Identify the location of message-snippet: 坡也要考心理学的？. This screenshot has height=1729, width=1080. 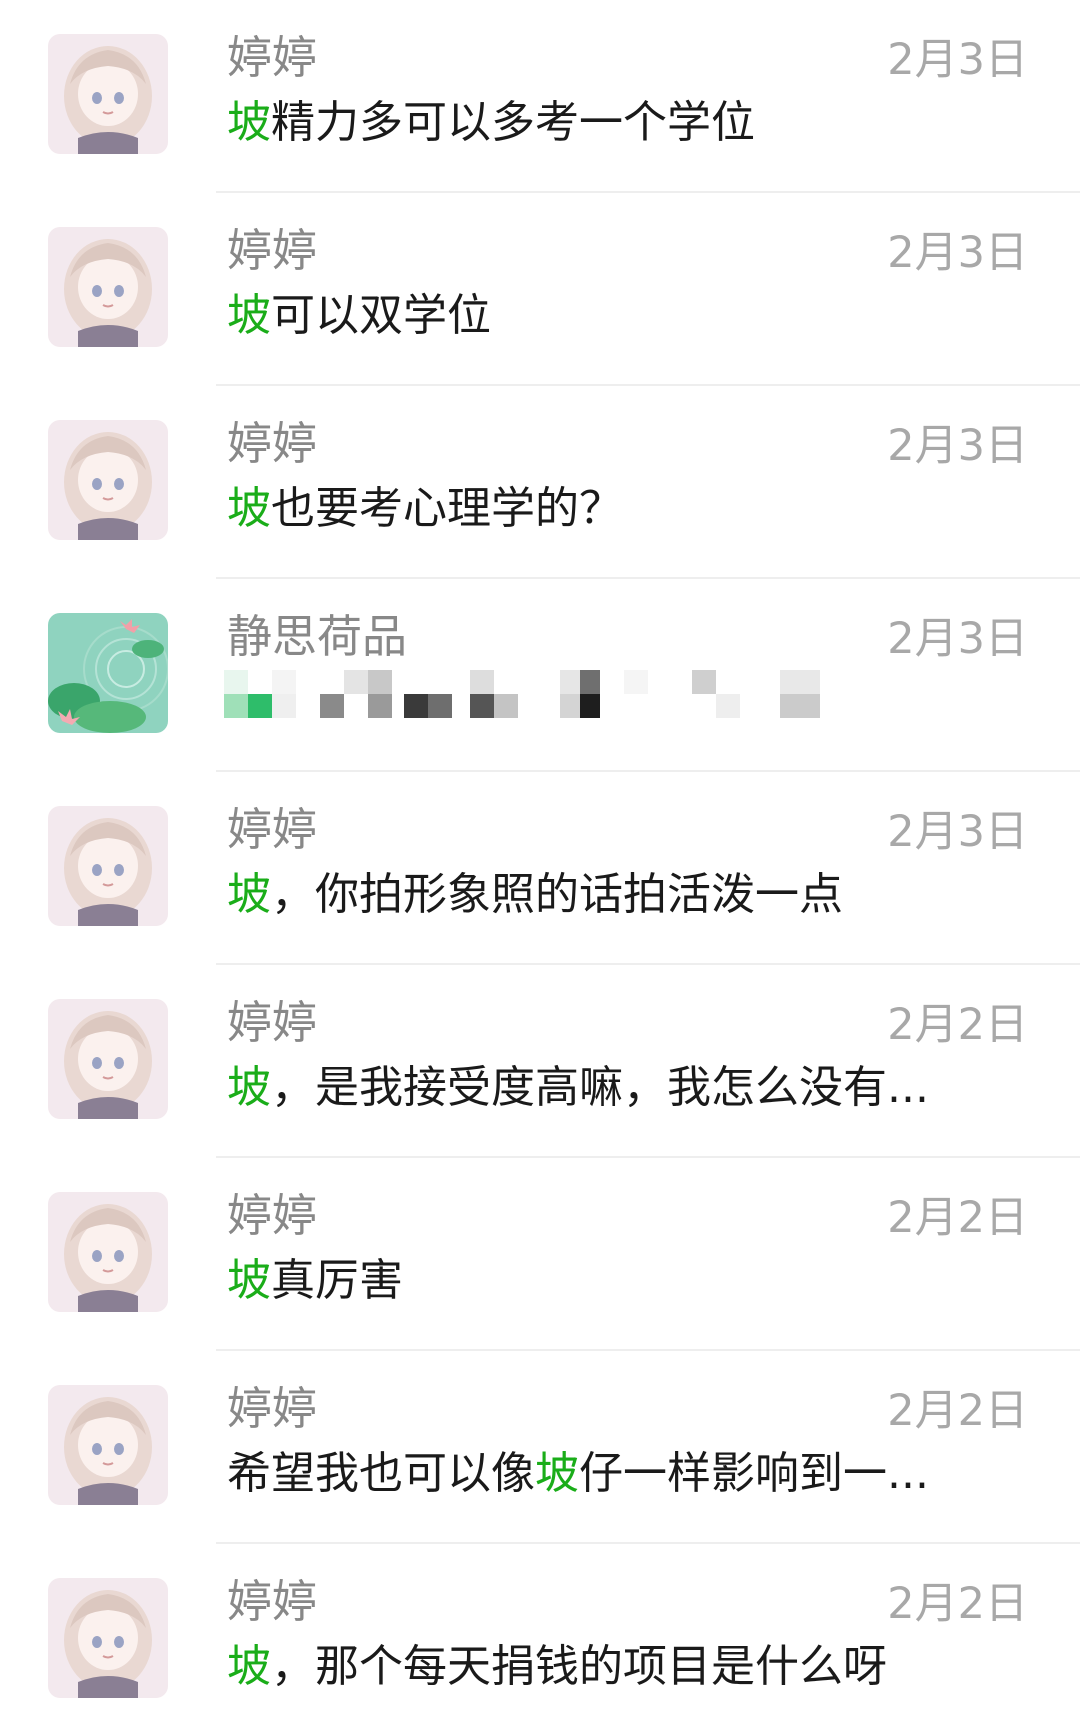
(587, 509).